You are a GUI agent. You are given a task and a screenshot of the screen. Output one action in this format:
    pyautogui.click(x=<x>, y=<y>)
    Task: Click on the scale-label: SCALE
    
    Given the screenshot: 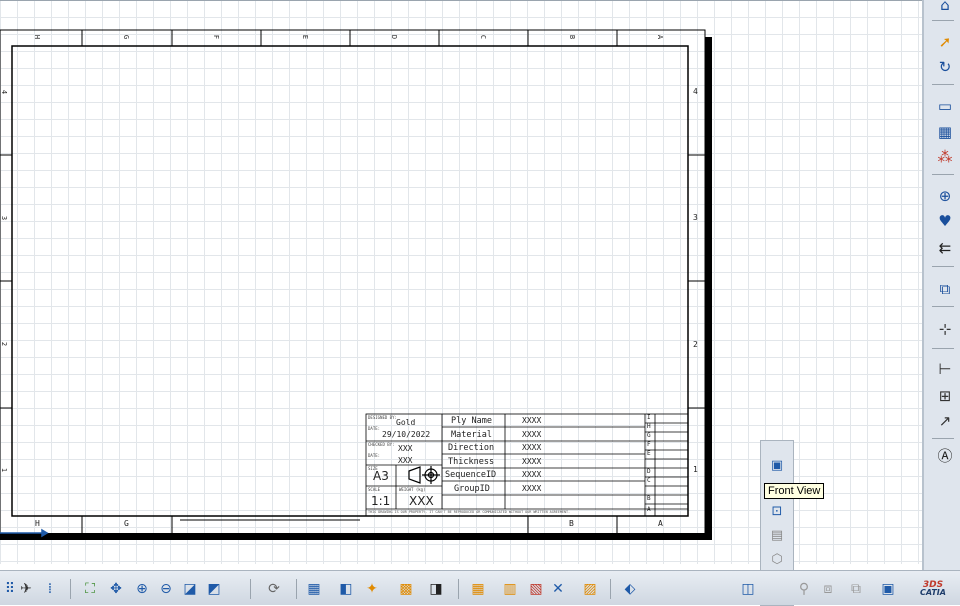 What is the action you would take?
    pyautogui.click(x=374, y=489)
    